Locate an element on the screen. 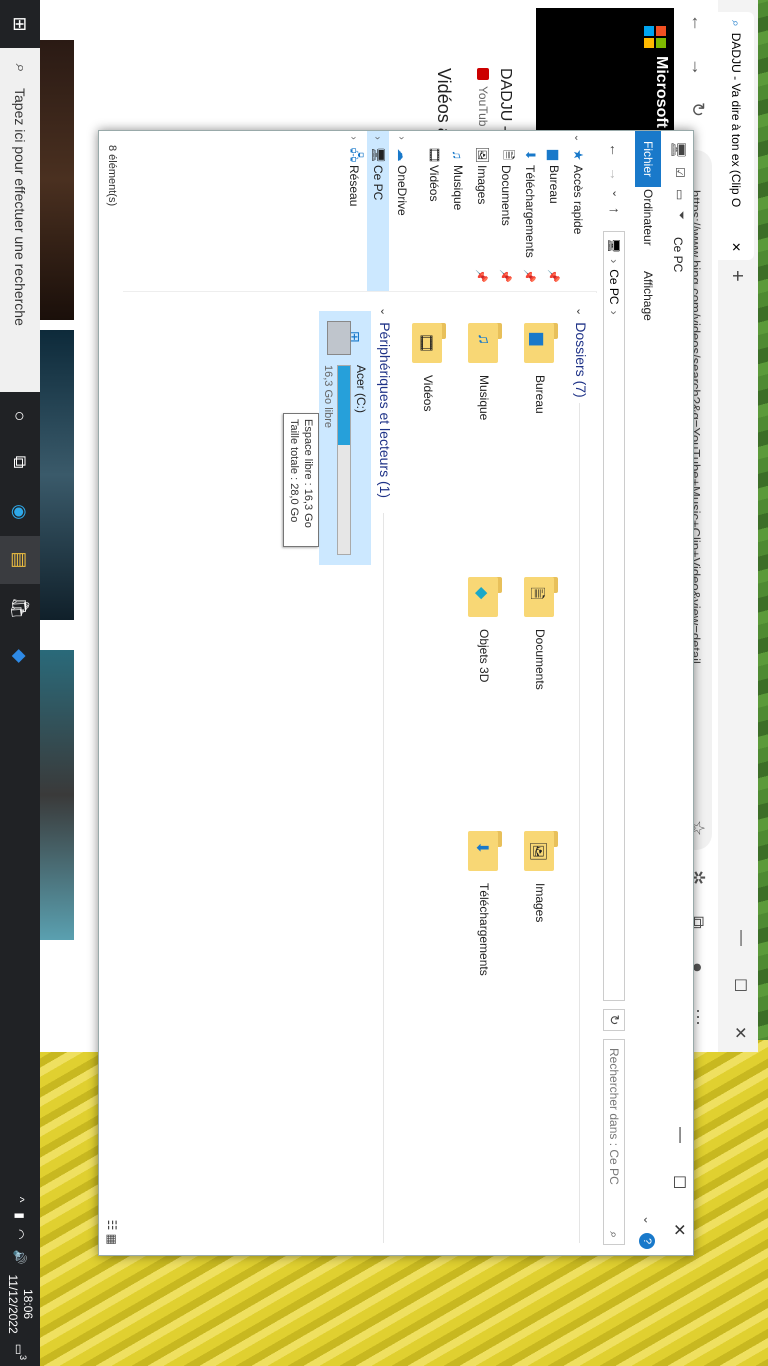  properties-icon: ☑ is located at coordinates (680, 172).